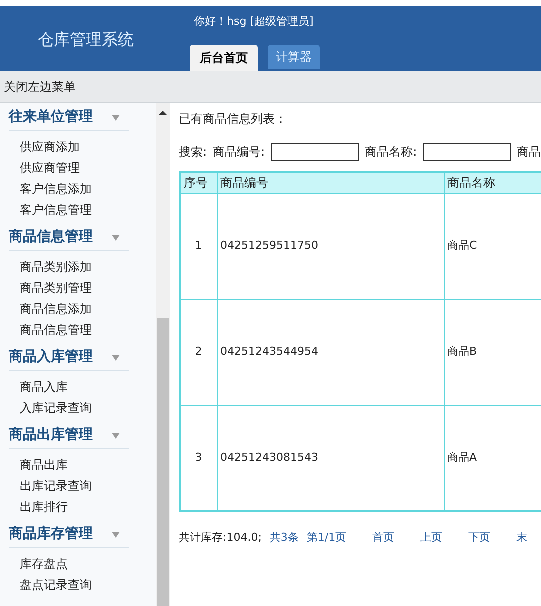  Describe the element at coordinates (44, 507) in the screenshot. I see `menu-item: 出库排行` at that location.